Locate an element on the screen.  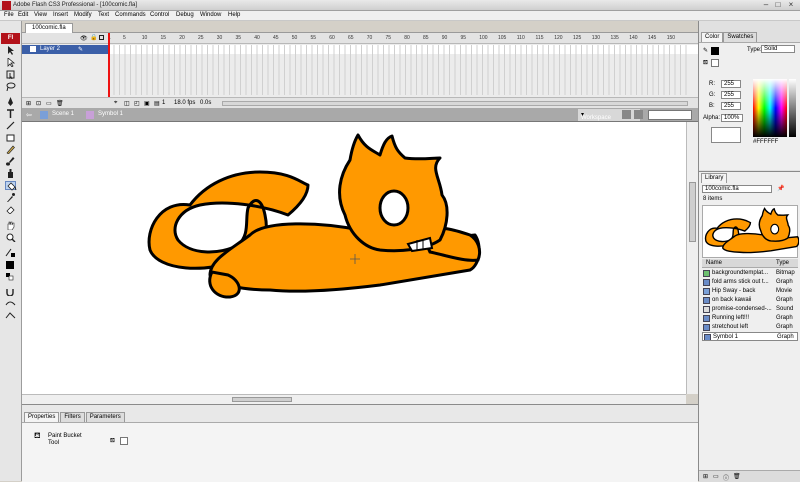
pen-tool-icon is located at coordinates (10, 101).